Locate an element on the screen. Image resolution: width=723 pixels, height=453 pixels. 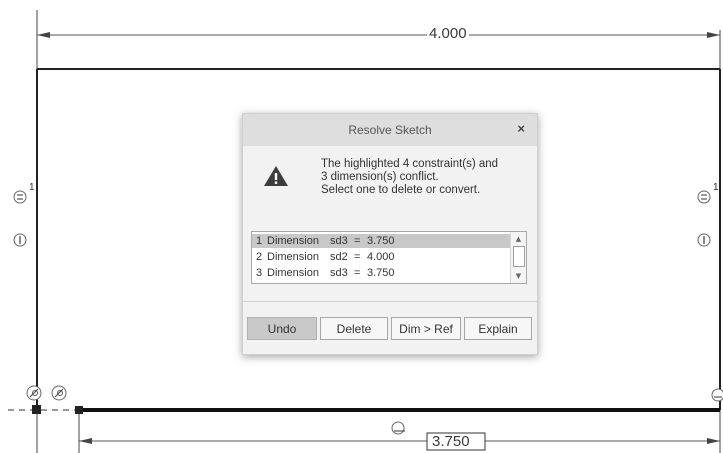
message-line: The highlighted 4 constraint(s) and is located at coordinates (410, 164).